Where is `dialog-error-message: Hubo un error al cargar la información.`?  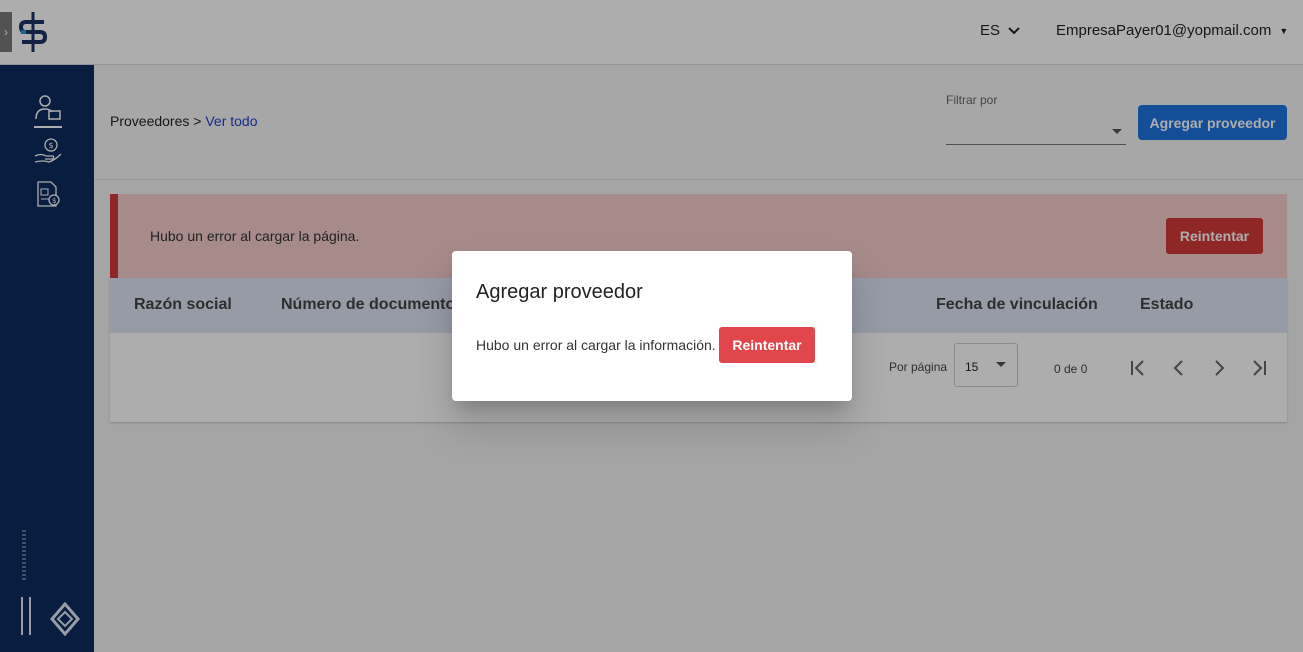
dialog-error-message: Hubo un error al cargar la información. is located at coordinates (596, 345).